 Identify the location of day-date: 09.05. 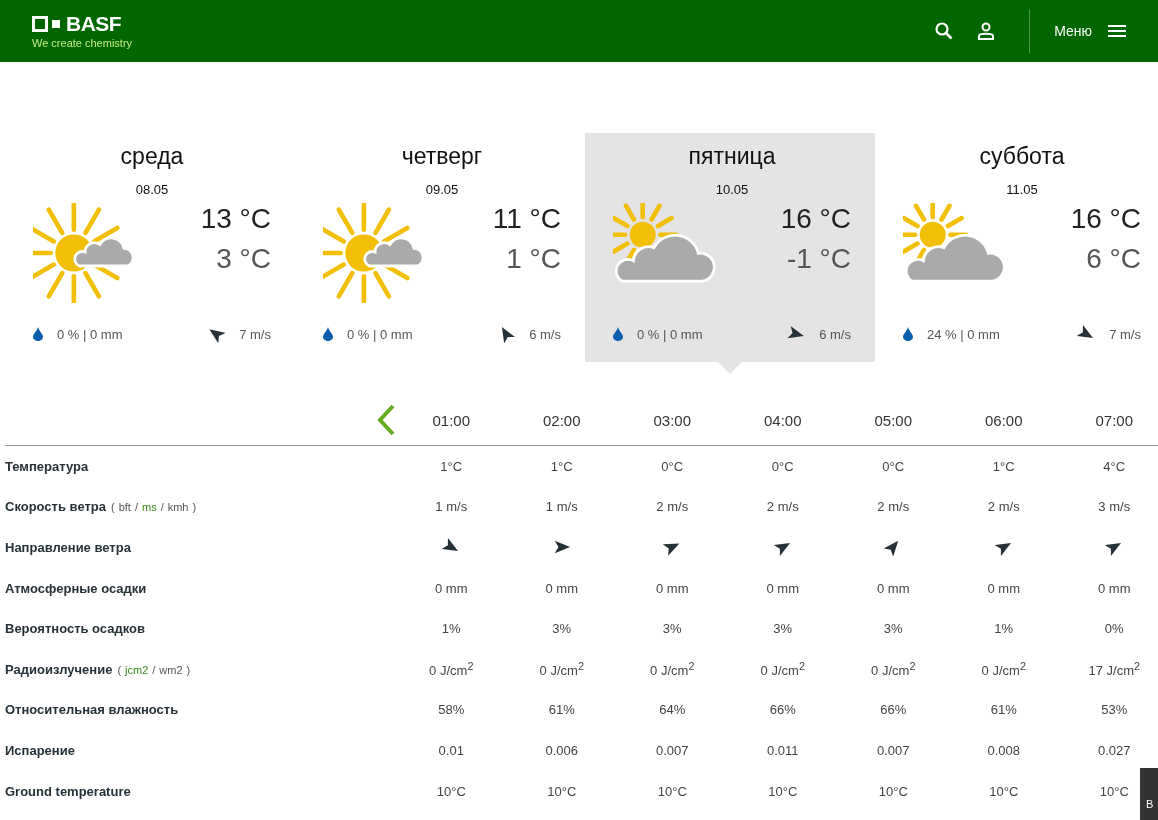
(442, 189).